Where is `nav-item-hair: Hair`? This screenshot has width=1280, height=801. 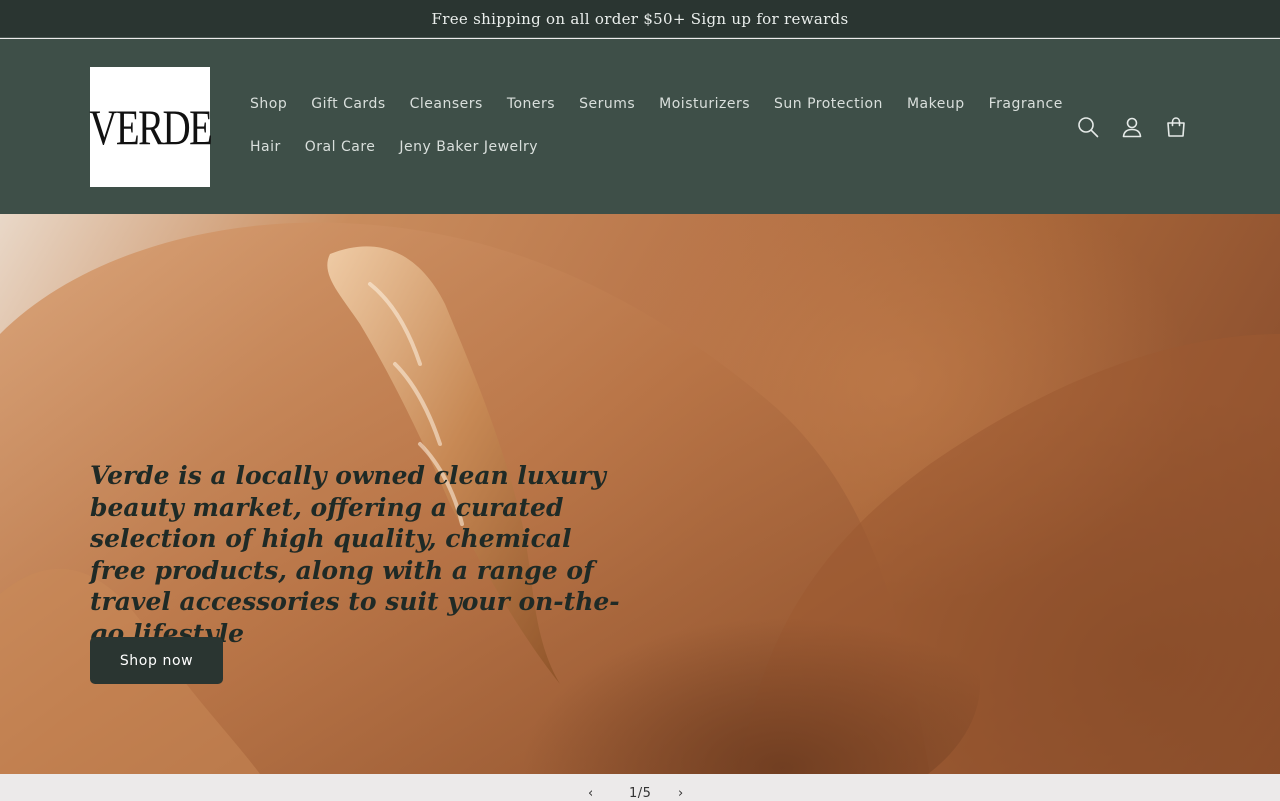
nav-item-hair: Hair is located at coordinates (265, 147).